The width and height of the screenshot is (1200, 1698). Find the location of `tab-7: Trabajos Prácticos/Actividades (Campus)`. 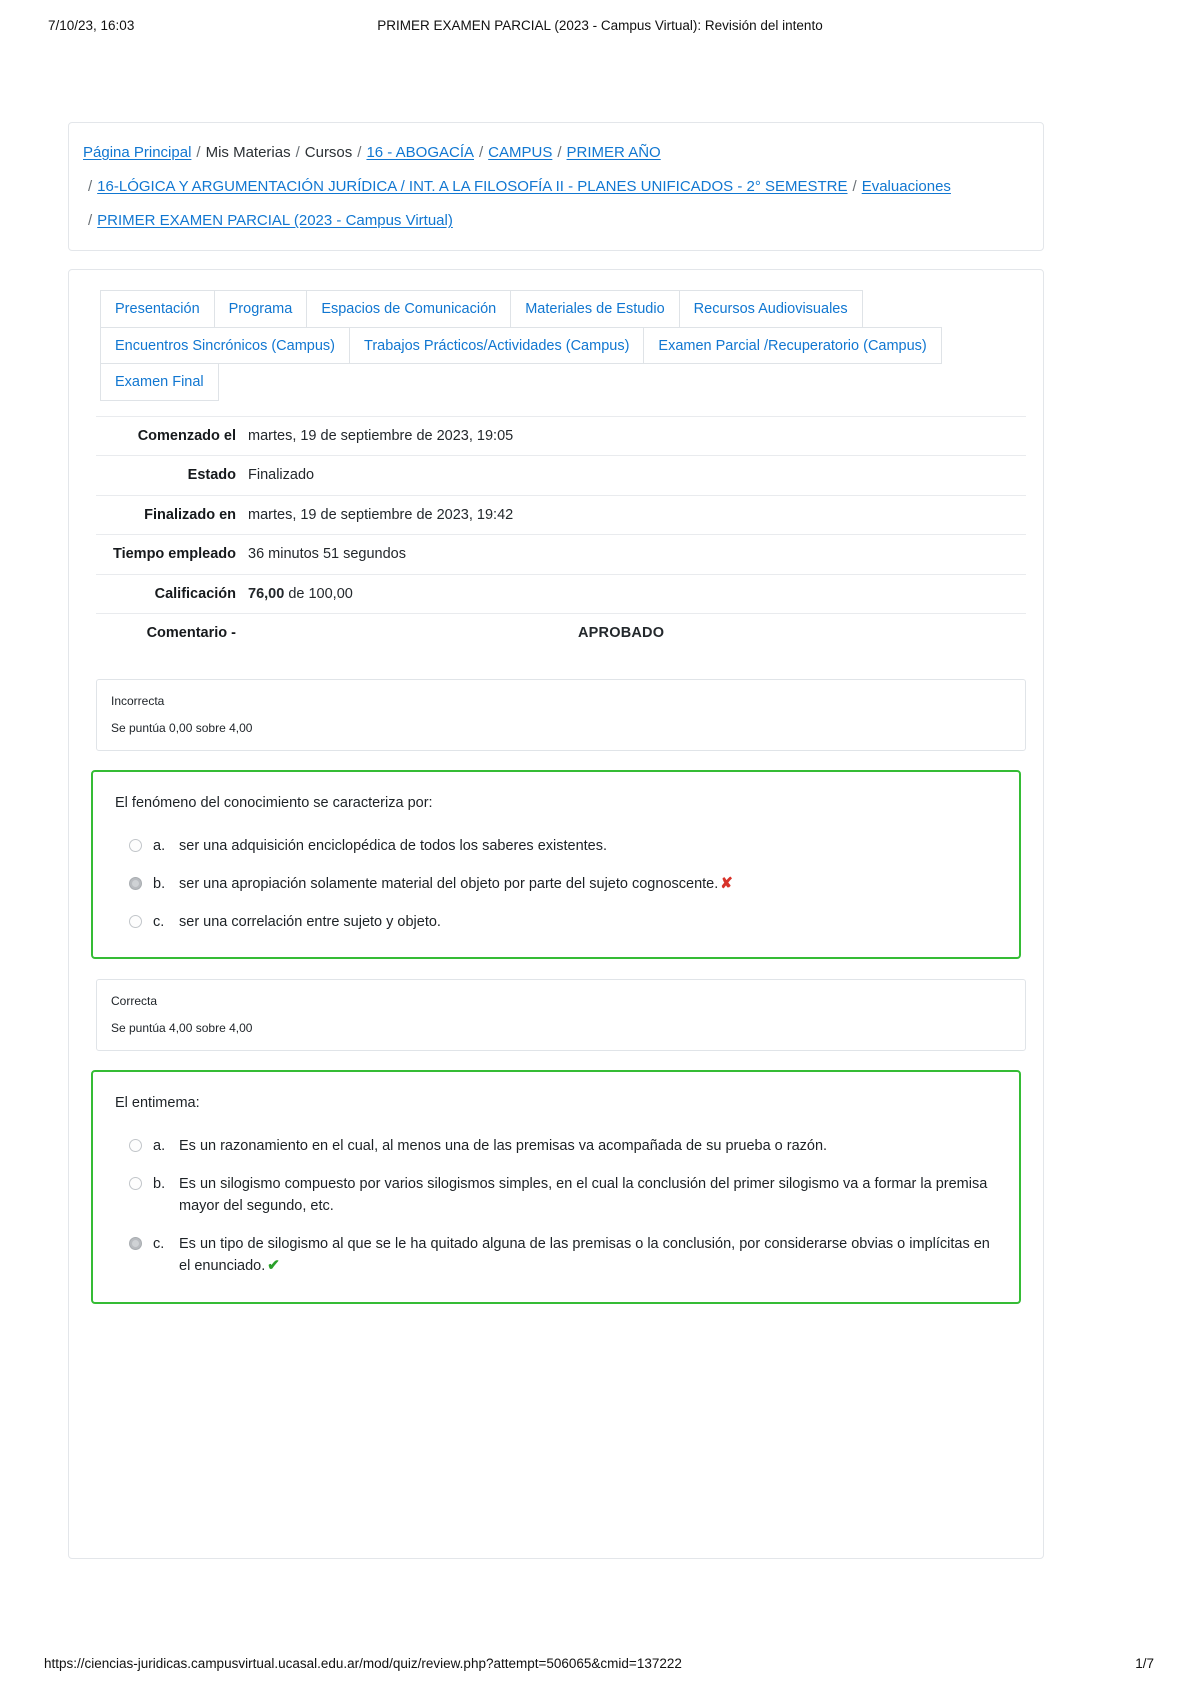

tab-7: Trabajos Prácticos/Actividades (Campus) is located at coordinates (497, 345).